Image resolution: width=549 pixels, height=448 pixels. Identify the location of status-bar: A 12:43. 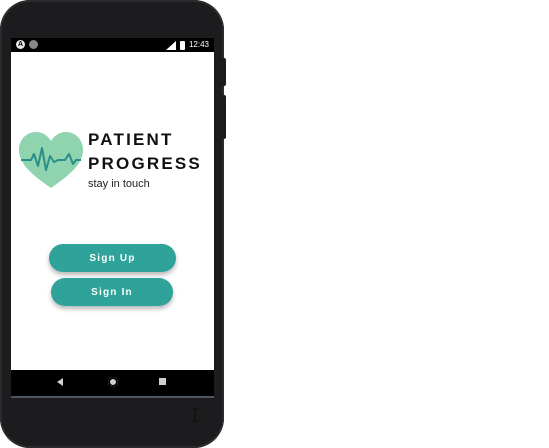
(112, 45).